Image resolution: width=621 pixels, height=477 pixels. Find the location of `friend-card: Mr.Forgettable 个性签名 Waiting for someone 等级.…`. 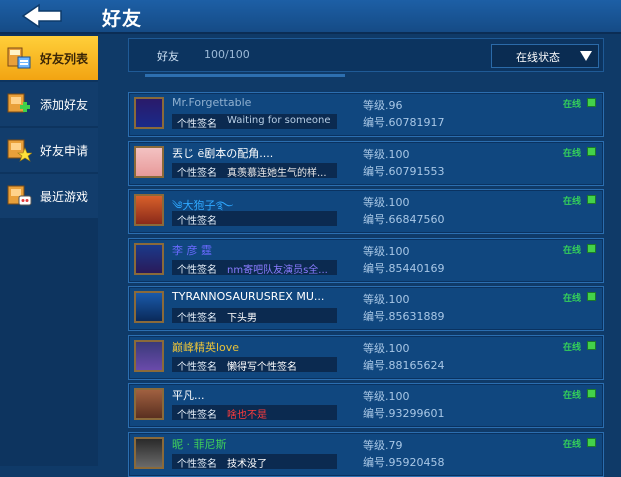

friend-card: Mr.Forgettable 个性签名 Waiting for someone 等级.… is located at coordinates (366, 114).